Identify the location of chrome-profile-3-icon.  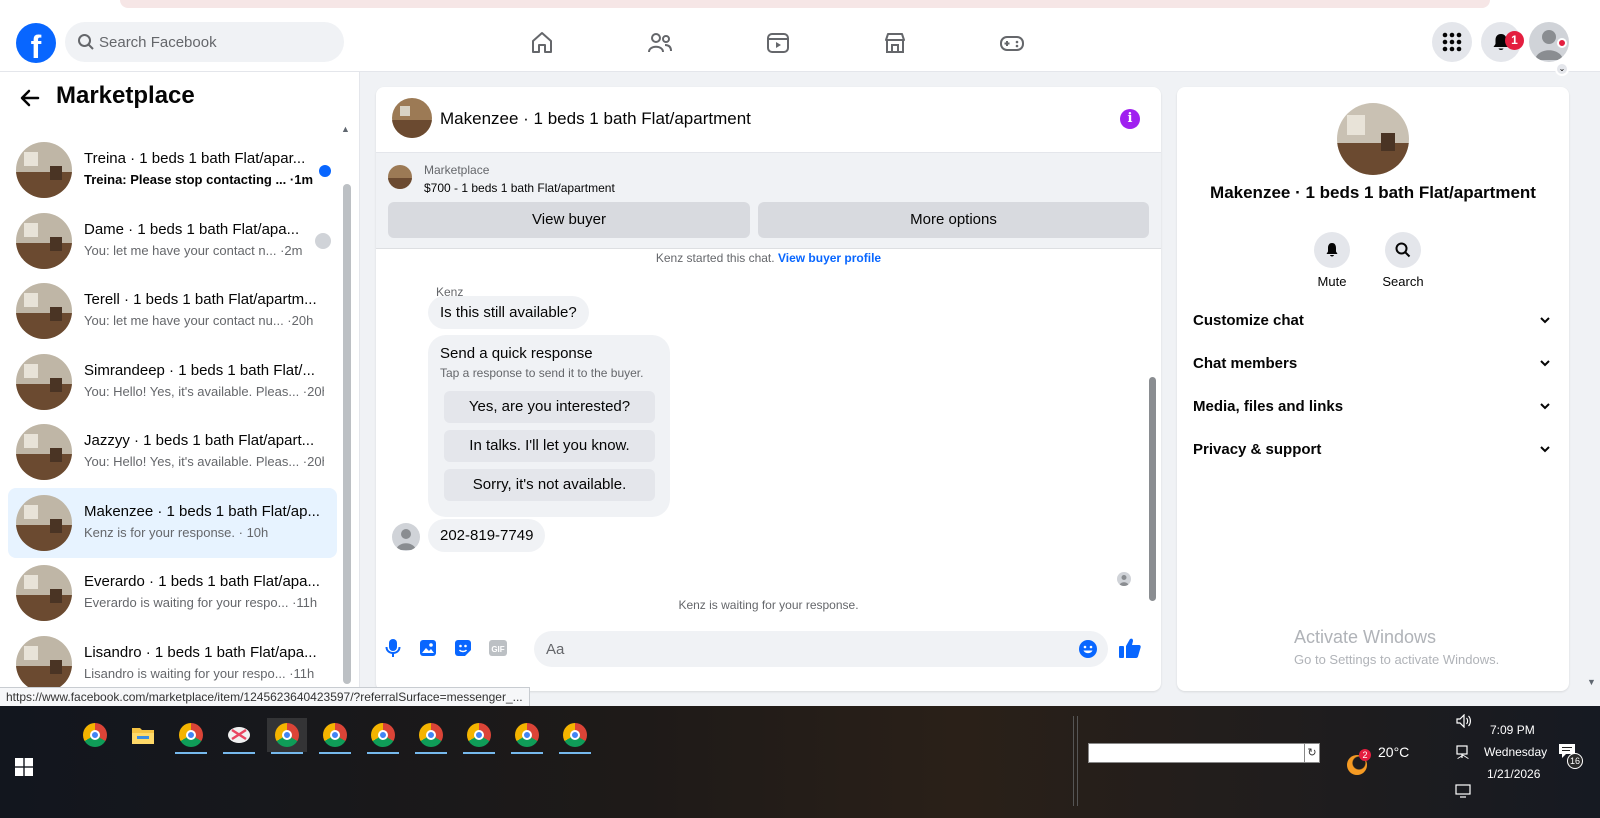
(335, 736).